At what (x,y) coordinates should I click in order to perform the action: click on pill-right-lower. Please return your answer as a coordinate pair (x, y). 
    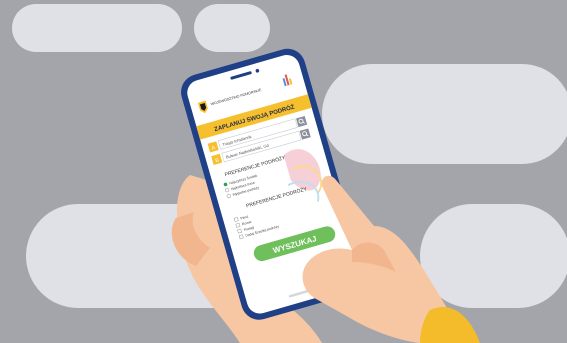
    Looking at the image, I should click on (493, 256).